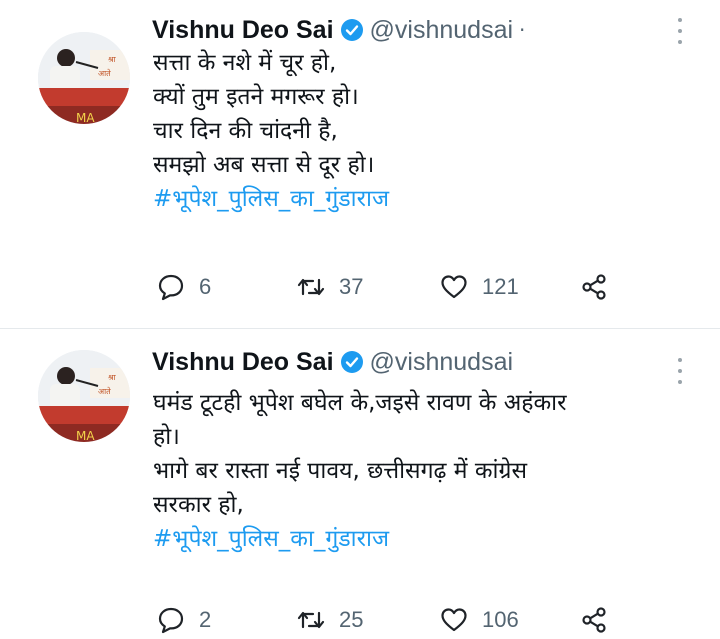 This screenshot has width=720, height=639. What do you see at coordinates (479, 620) in the screenshot?
I see `like-button: 106` at bounding box center [479, 620].